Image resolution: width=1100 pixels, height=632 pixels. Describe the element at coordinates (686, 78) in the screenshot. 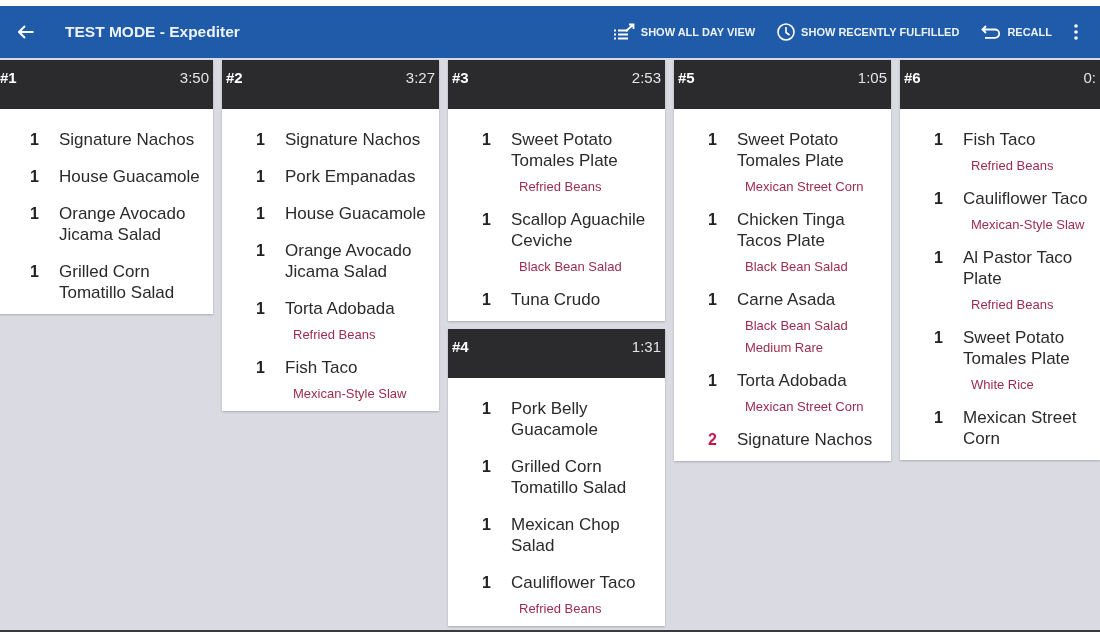

I see `ticket-number: #5` at that location.